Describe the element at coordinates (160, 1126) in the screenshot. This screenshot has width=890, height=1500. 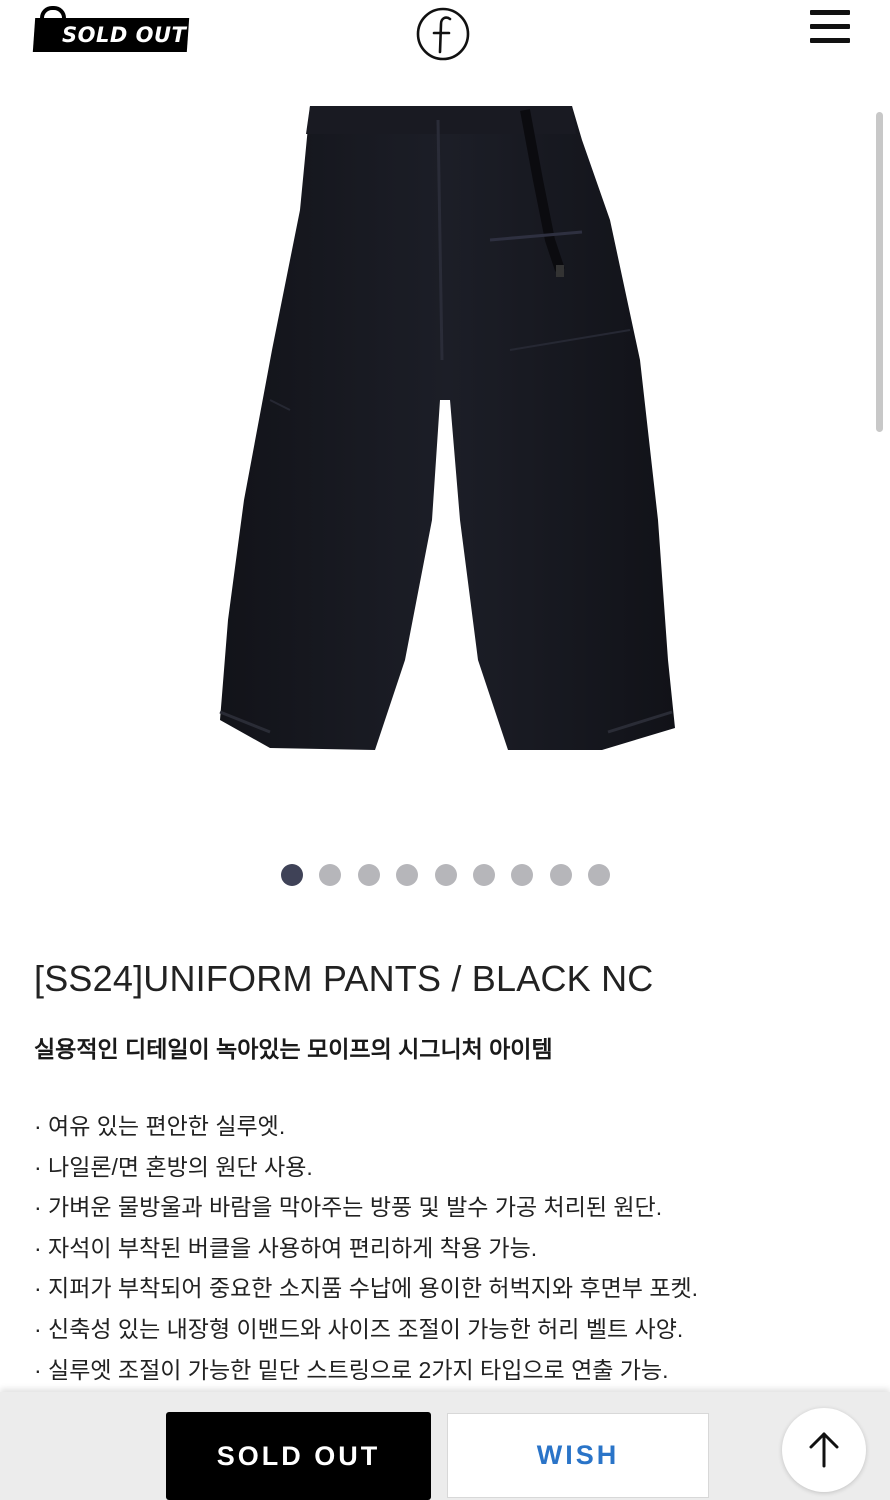
I see `feature-item: · 여유 있는 편안한 실루엣.` at that location.